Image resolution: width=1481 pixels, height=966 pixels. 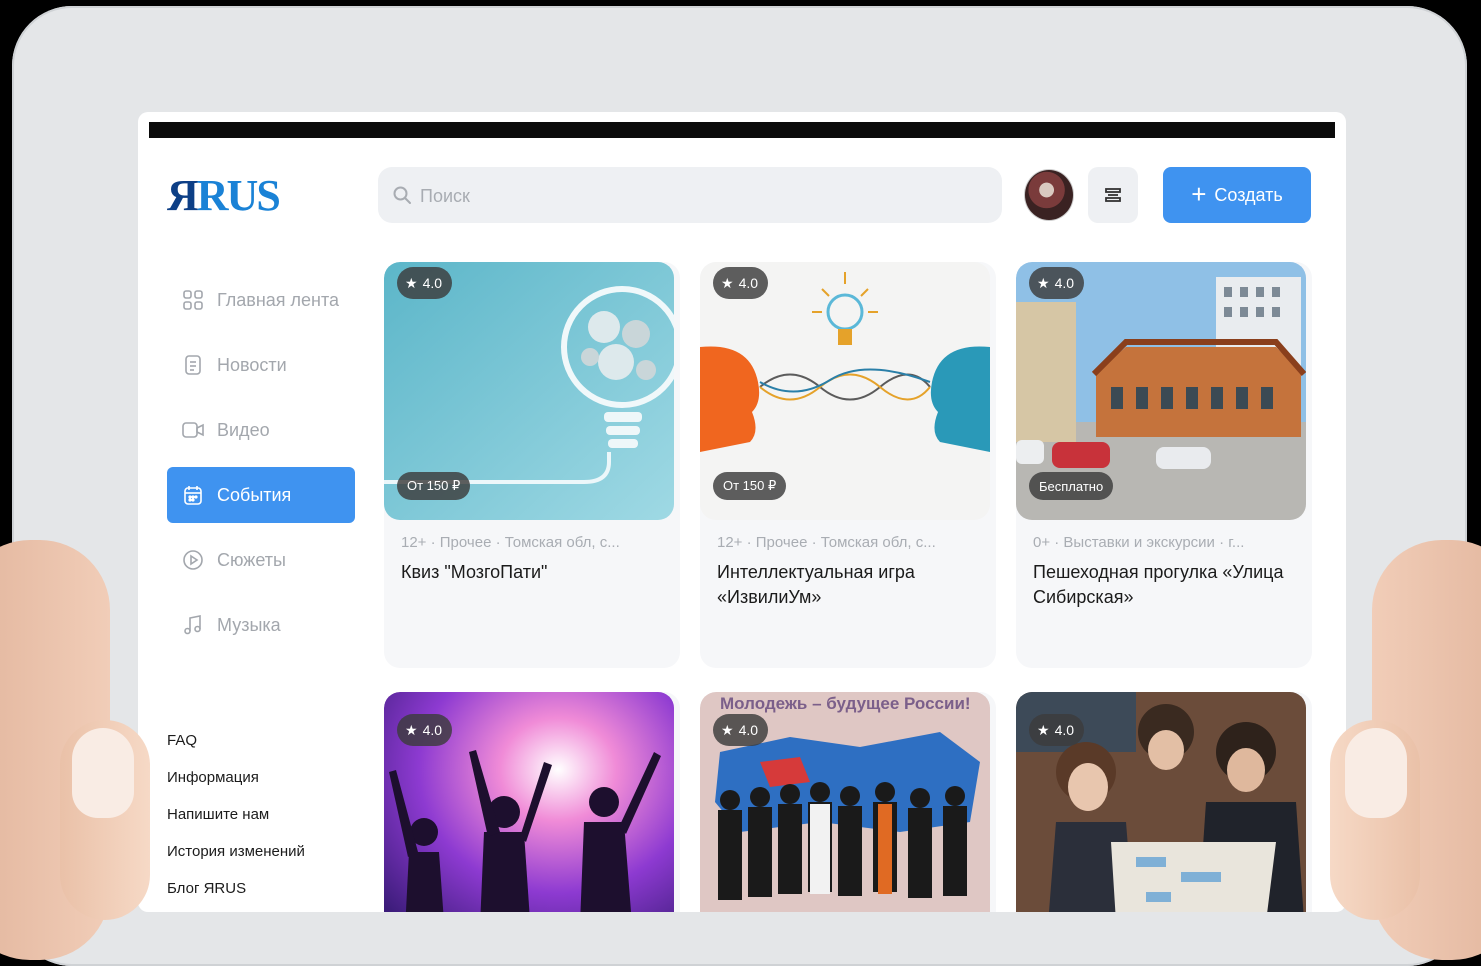 What do you see at coordinates (103, 773) in the screenshot?
I see `left-thumbnail` at bounding box center [103, 773].